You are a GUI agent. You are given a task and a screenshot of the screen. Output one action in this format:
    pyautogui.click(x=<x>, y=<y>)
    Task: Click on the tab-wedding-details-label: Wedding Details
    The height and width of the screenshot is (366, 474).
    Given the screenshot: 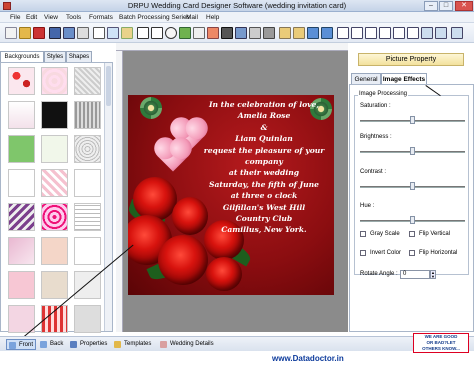 What is the action you would take?
    pyautogui.click(x=192, y=344)
    